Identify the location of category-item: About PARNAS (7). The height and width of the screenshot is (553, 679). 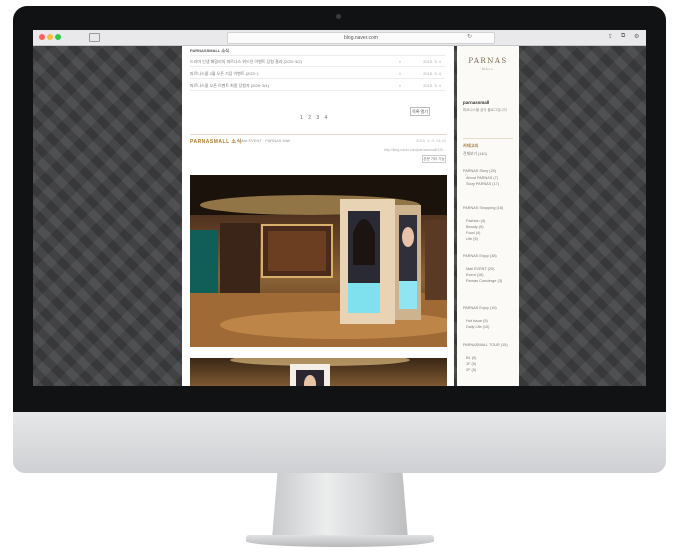
(482, 178).